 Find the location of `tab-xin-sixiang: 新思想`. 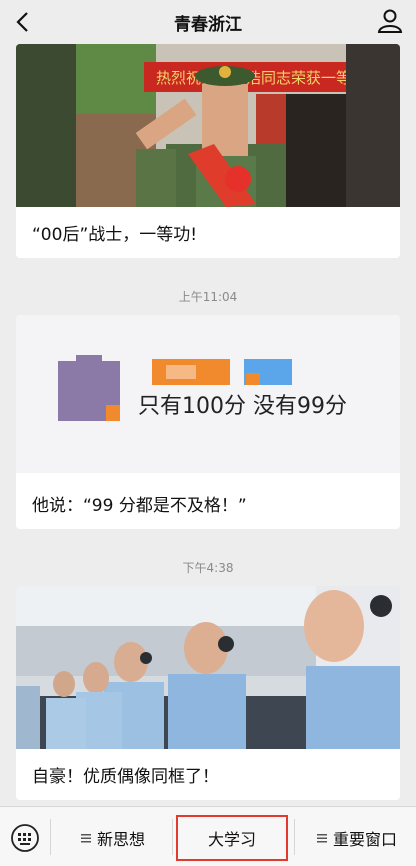

tab-xin-sixiang: 新思想 is located at coordinates (113, 838).